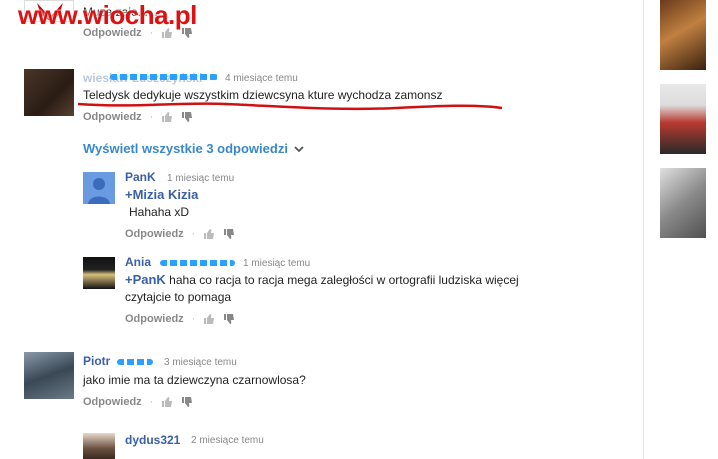 The width and height of the screenshot is (718, 459). Describe the element at coordinates (185, 148) in the screenshot. I see `show-all-label: Wyświetl wszystkie 3 odpowiedzi` at that location.